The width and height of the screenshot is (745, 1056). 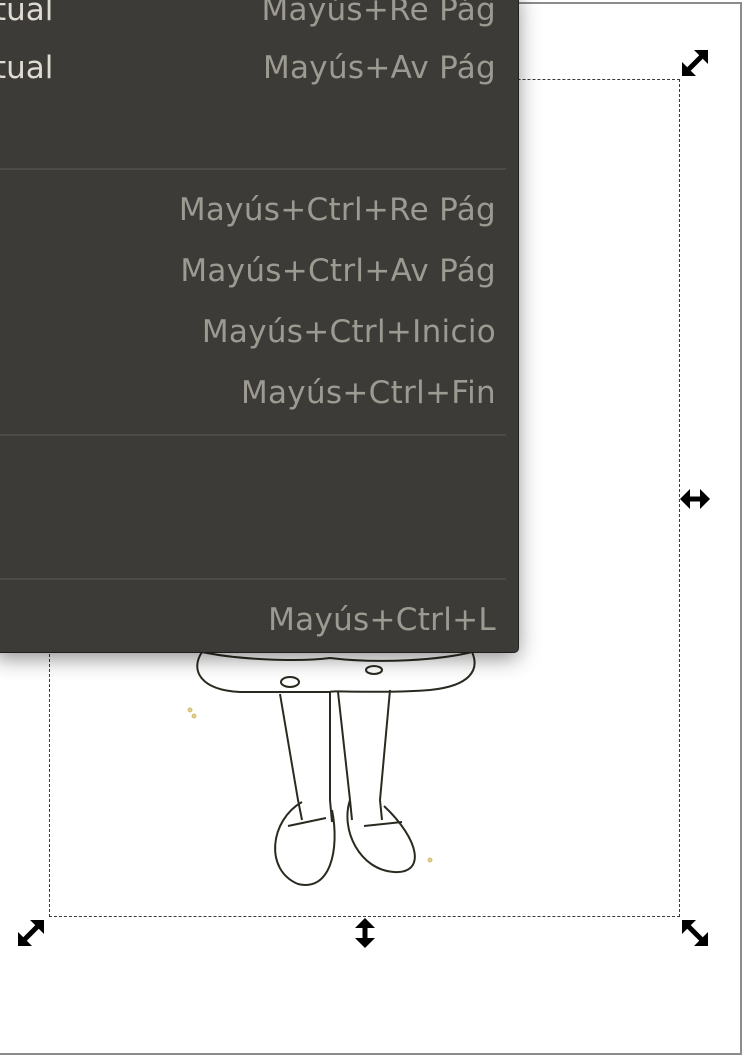 I want to click on menu-item-move-page-down: Mayús+Ctrl+Av Pág, so click(x=259, y=273).